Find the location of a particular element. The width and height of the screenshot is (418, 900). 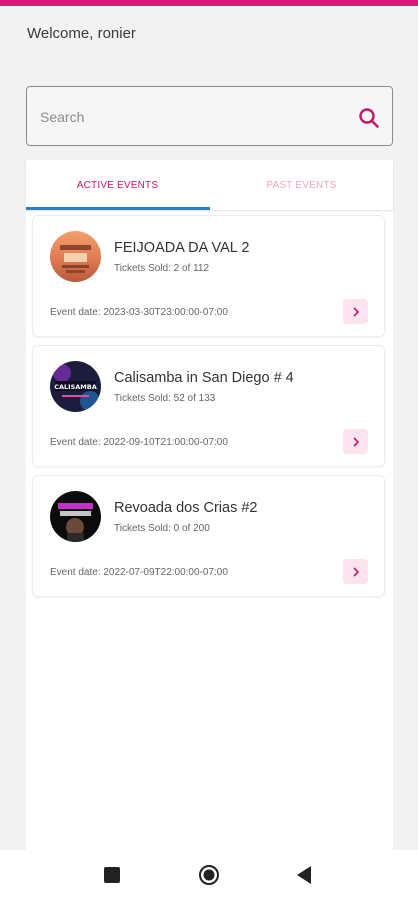

tickets-sold: Tickets Sold: 0 of 200 is located at coordinates (162, 528).